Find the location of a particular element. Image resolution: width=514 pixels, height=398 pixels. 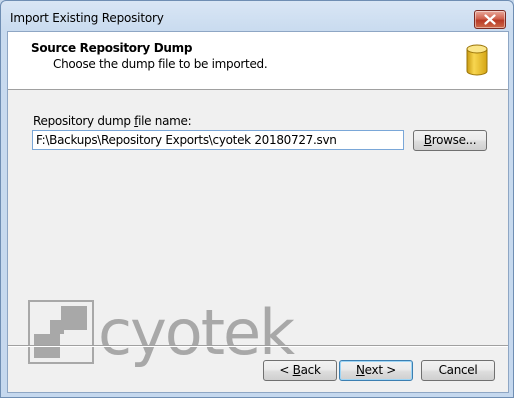

window-title: Import Existing Repository is located at coordinates (87, 18).